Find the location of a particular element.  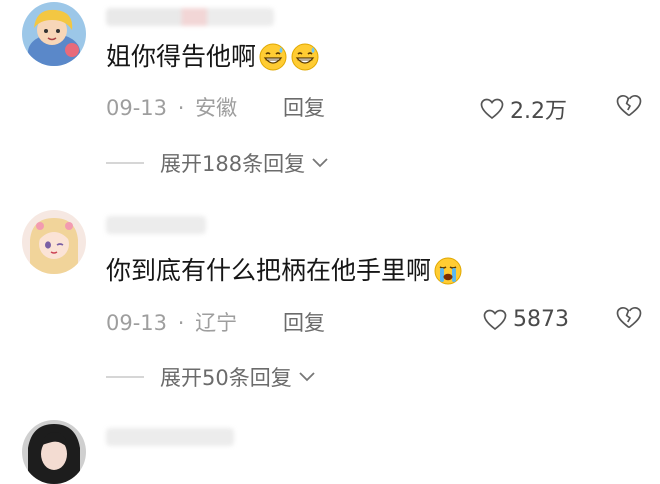

comment-body: 你到底有什么把柄在他手里啊 is located at coordinates (269, 270).